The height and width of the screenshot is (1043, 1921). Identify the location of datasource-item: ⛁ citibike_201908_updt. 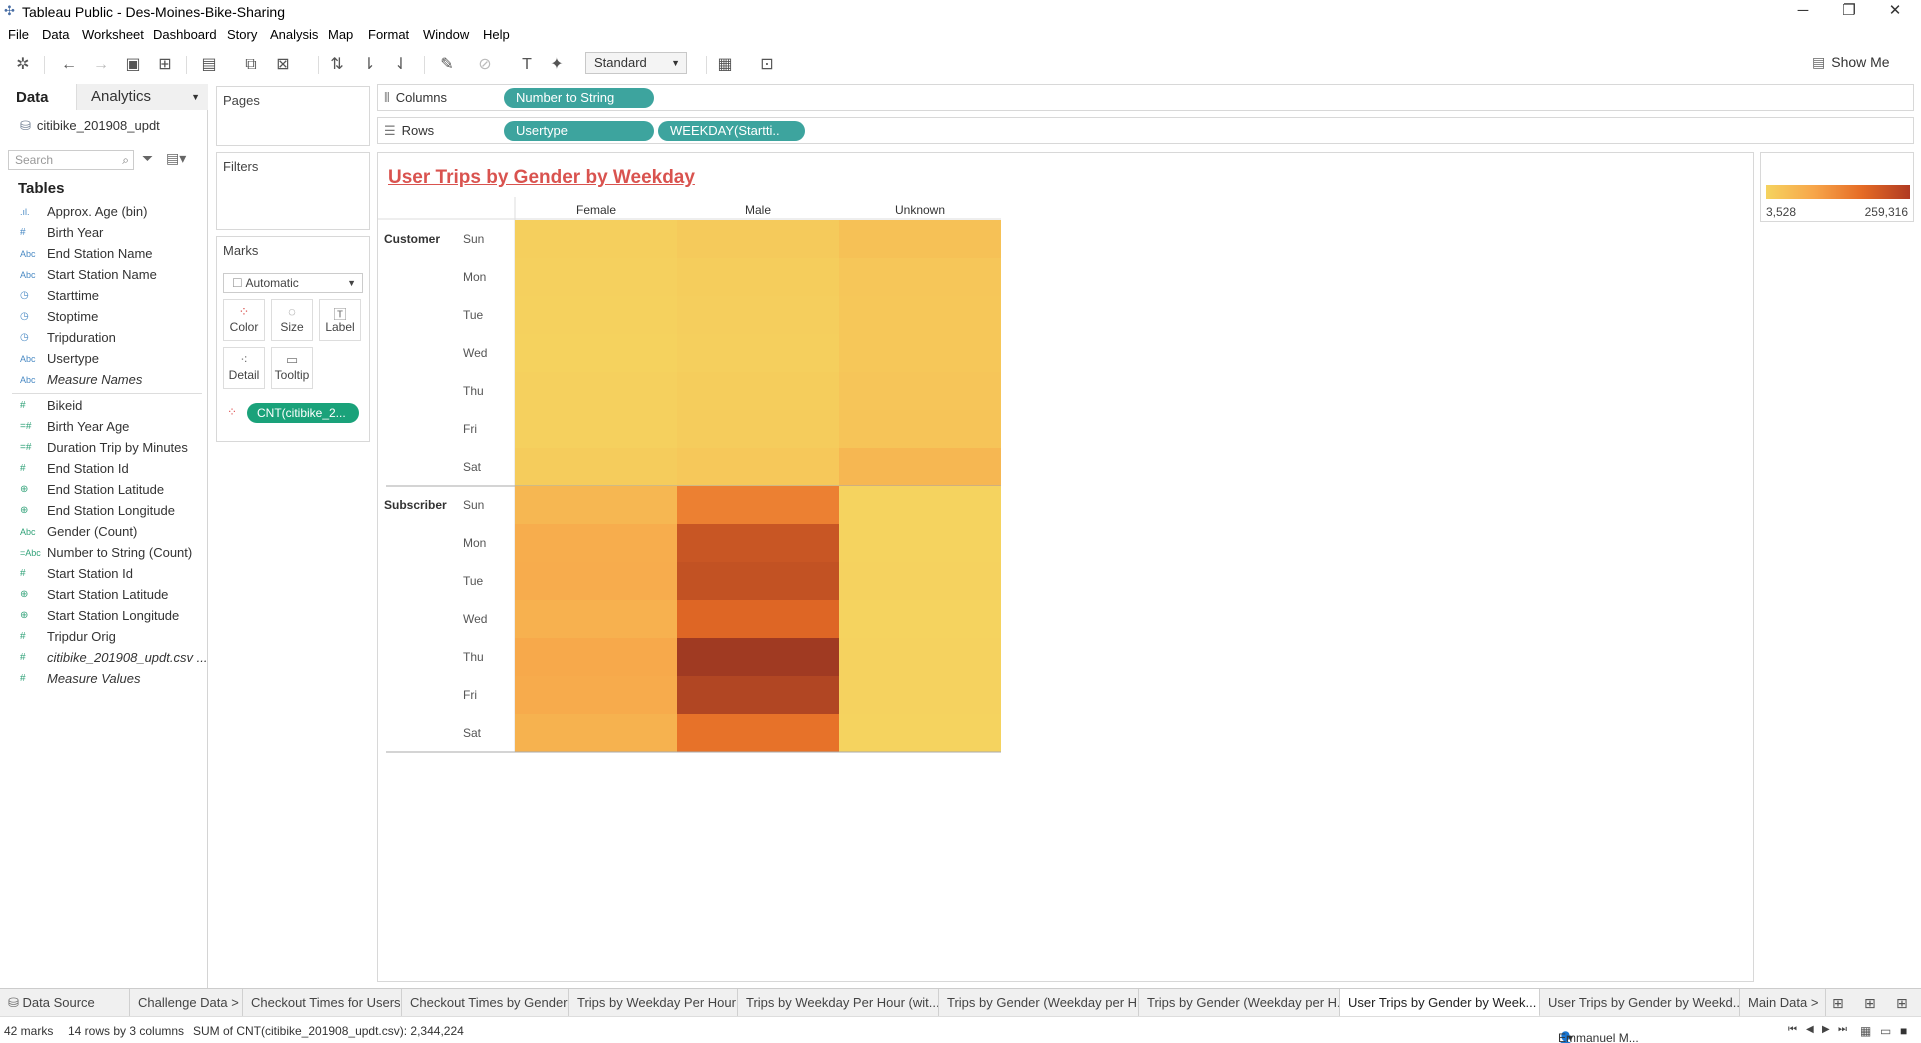
(90, 126).